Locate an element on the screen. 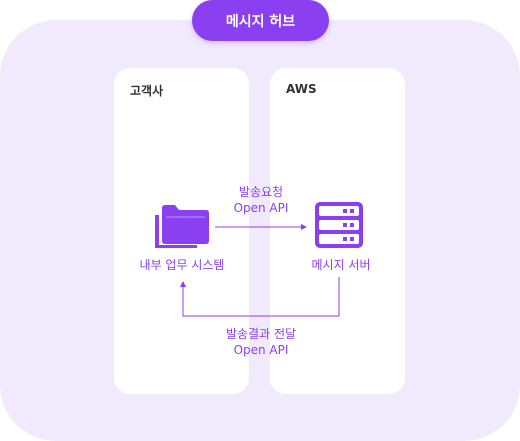  server-icon is located at coordinates (339, 225).